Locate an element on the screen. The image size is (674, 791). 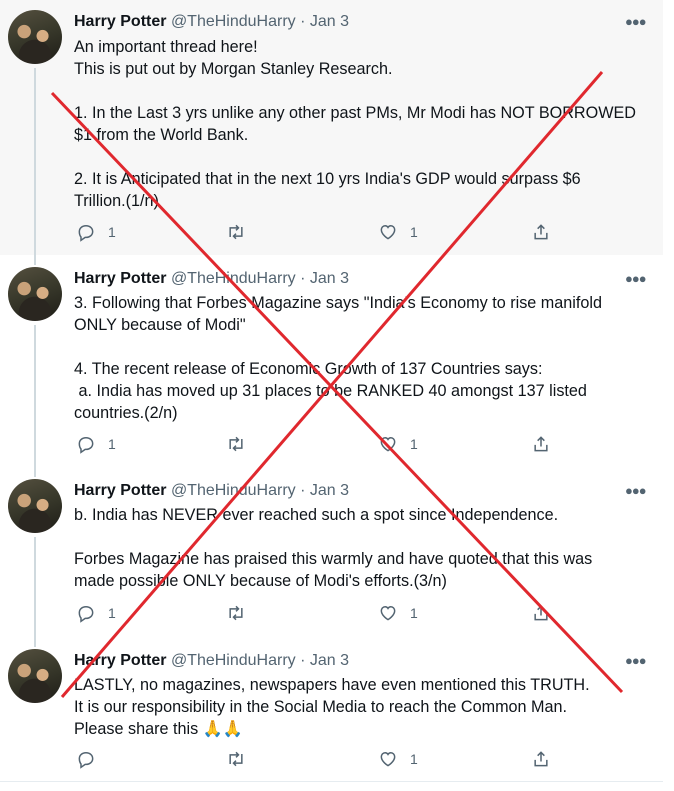
bottom-divider is located at coordinates (331, 781).